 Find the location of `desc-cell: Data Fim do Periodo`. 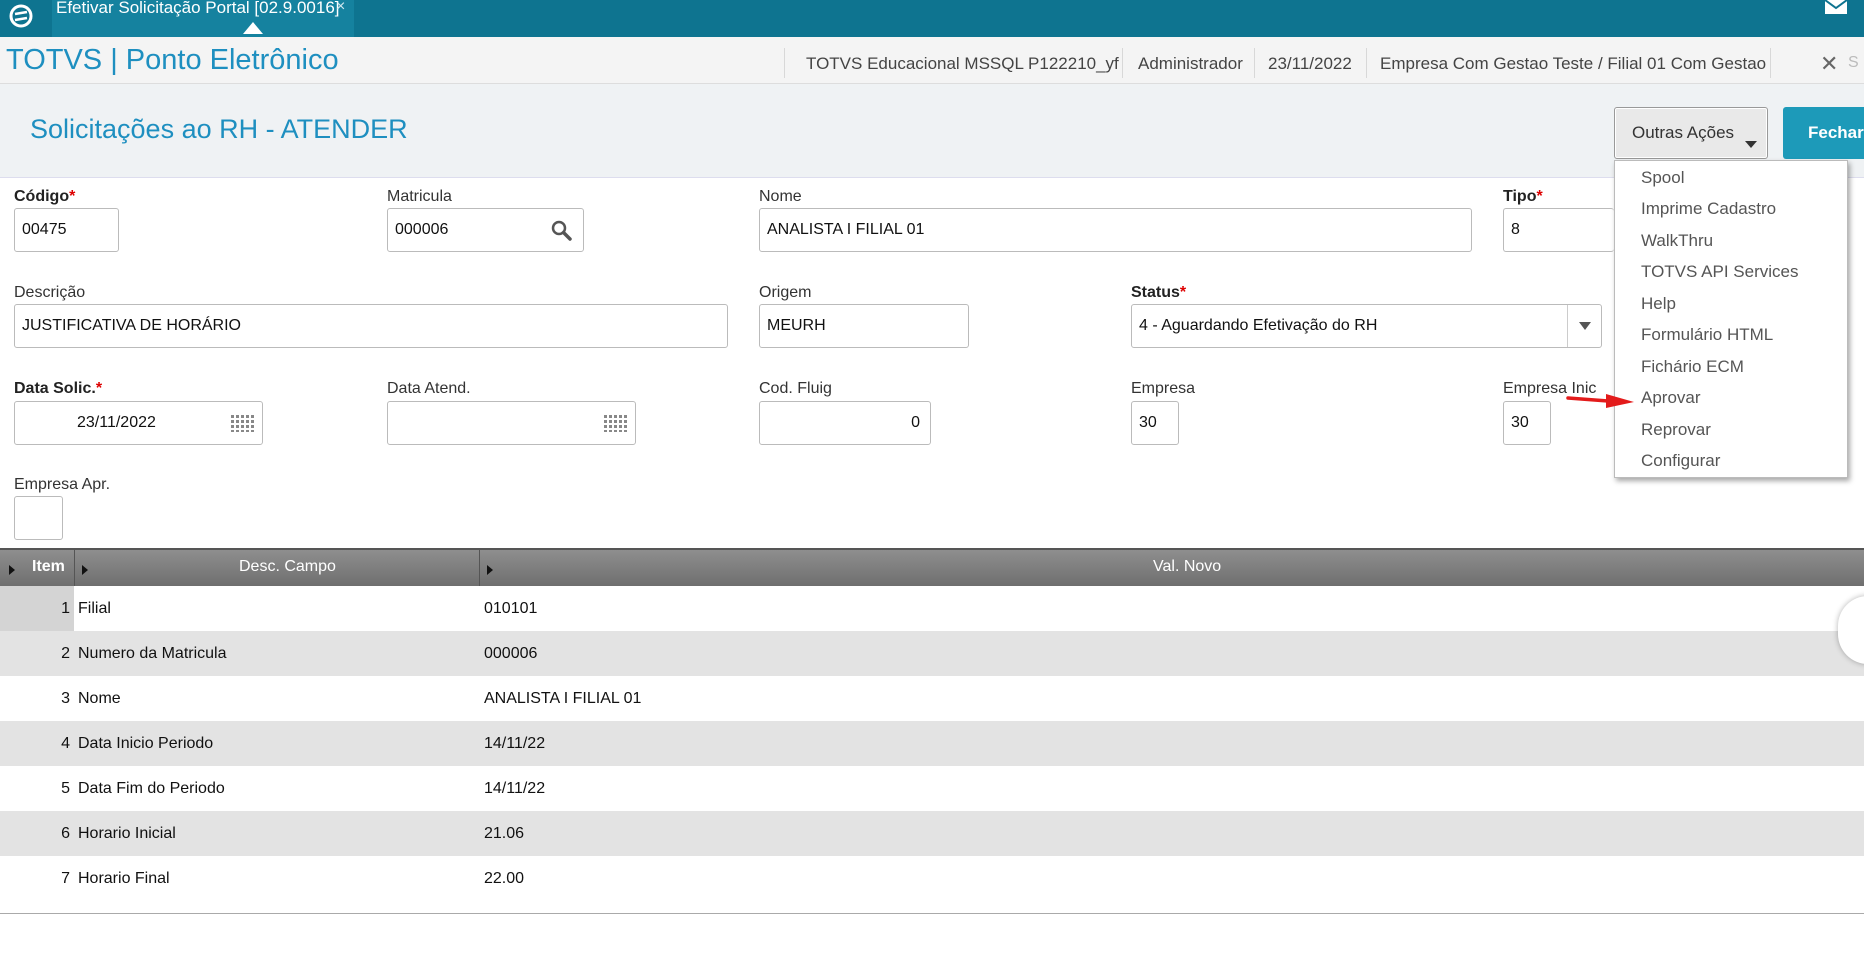

desc-cell: Data Fim do Periodo is located at coordinates (151, 788).